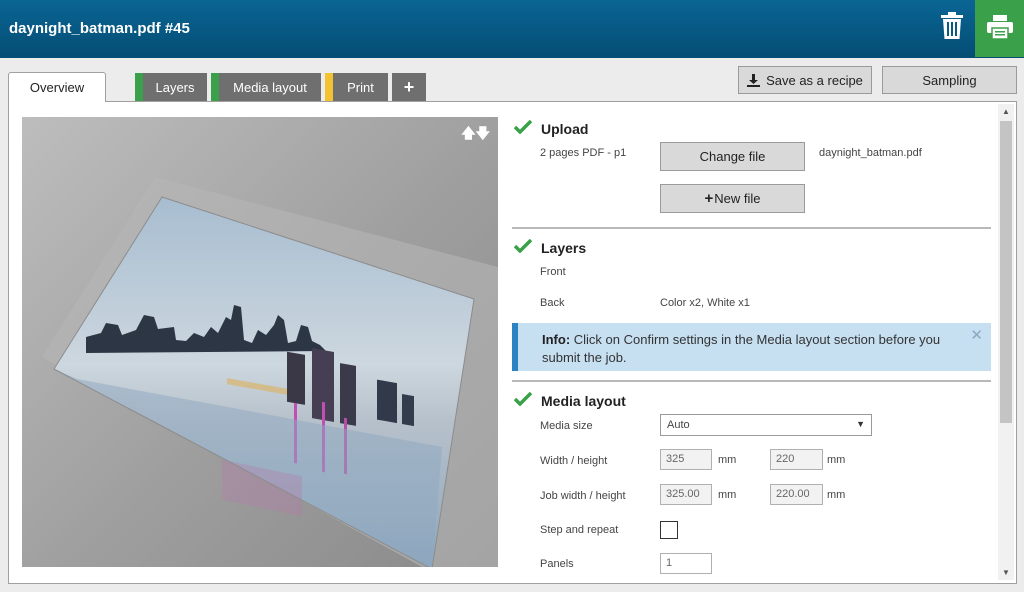 The width and height of the screenshot is (1024, 592). What do you see at coordinates (512, 29) in the screenshot?
I see `app-header: daynight_batman.pdf #45` at bounding box center [512, 29].